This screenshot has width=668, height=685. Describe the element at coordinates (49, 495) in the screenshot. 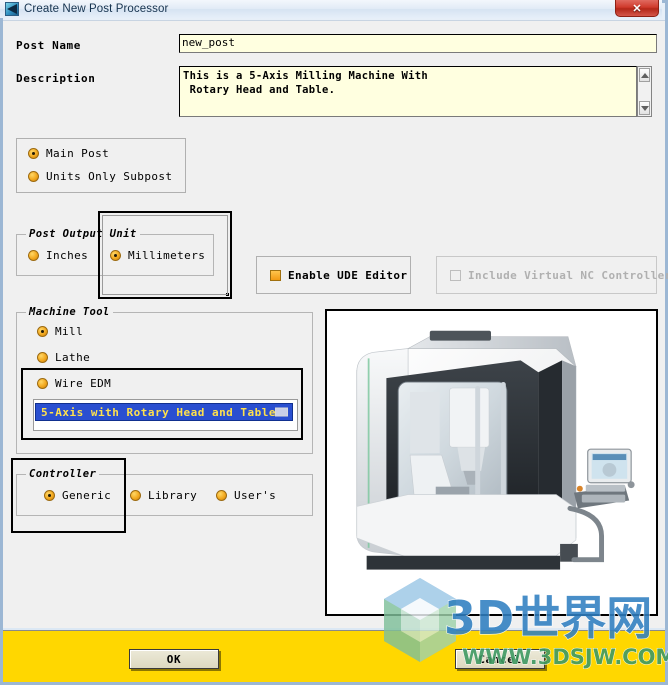

I see `radio-generic-icon` at that location.